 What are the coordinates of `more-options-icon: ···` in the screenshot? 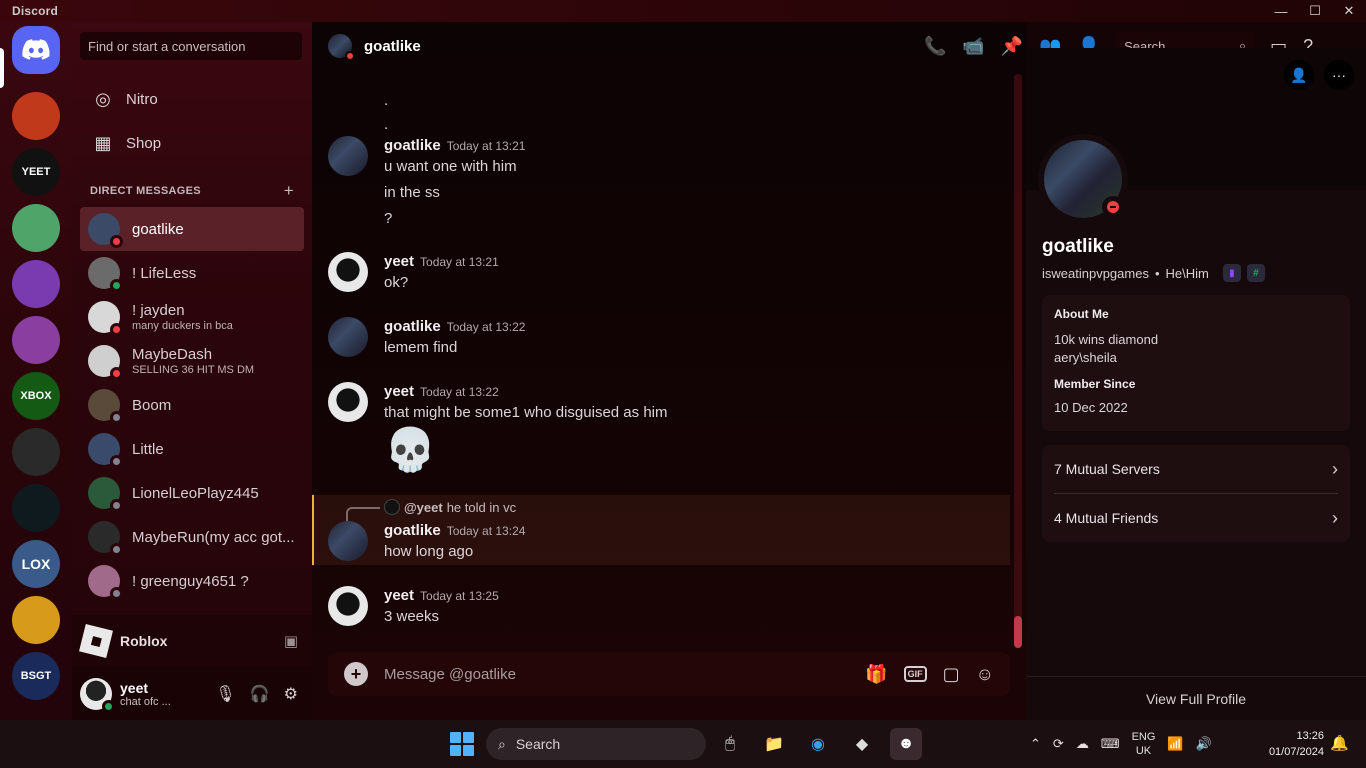 It's located at (1339, 75).